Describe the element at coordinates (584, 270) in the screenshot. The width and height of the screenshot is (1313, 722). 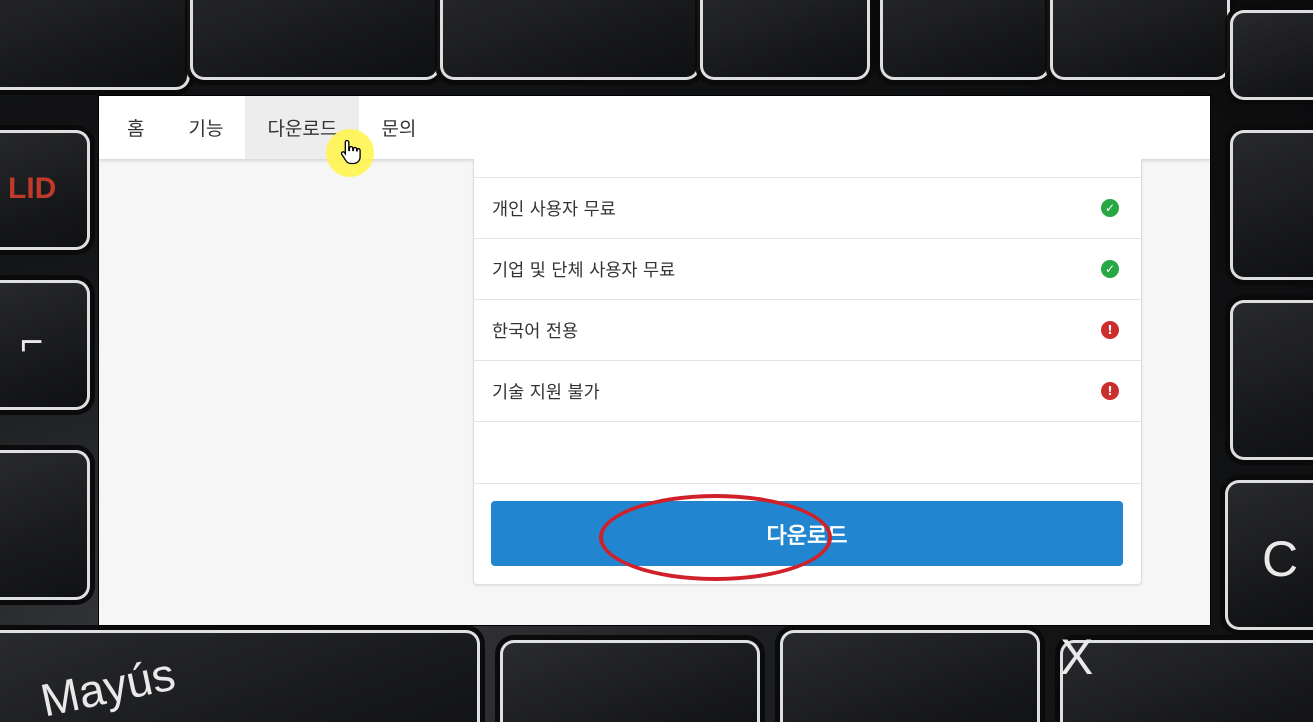
I see `feature-label: 기업 및 단체 사용자 무료` at that location.